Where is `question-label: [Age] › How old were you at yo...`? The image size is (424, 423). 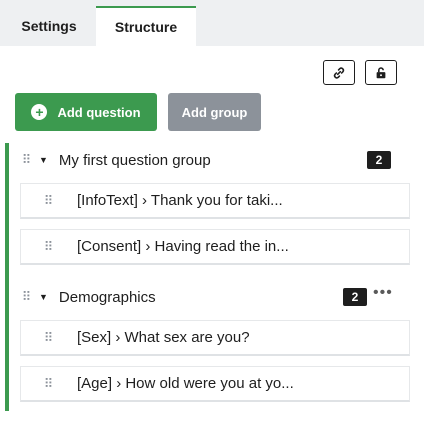
question-label: [Age] › How old were you at yo... is located at coordinates (185, 383).